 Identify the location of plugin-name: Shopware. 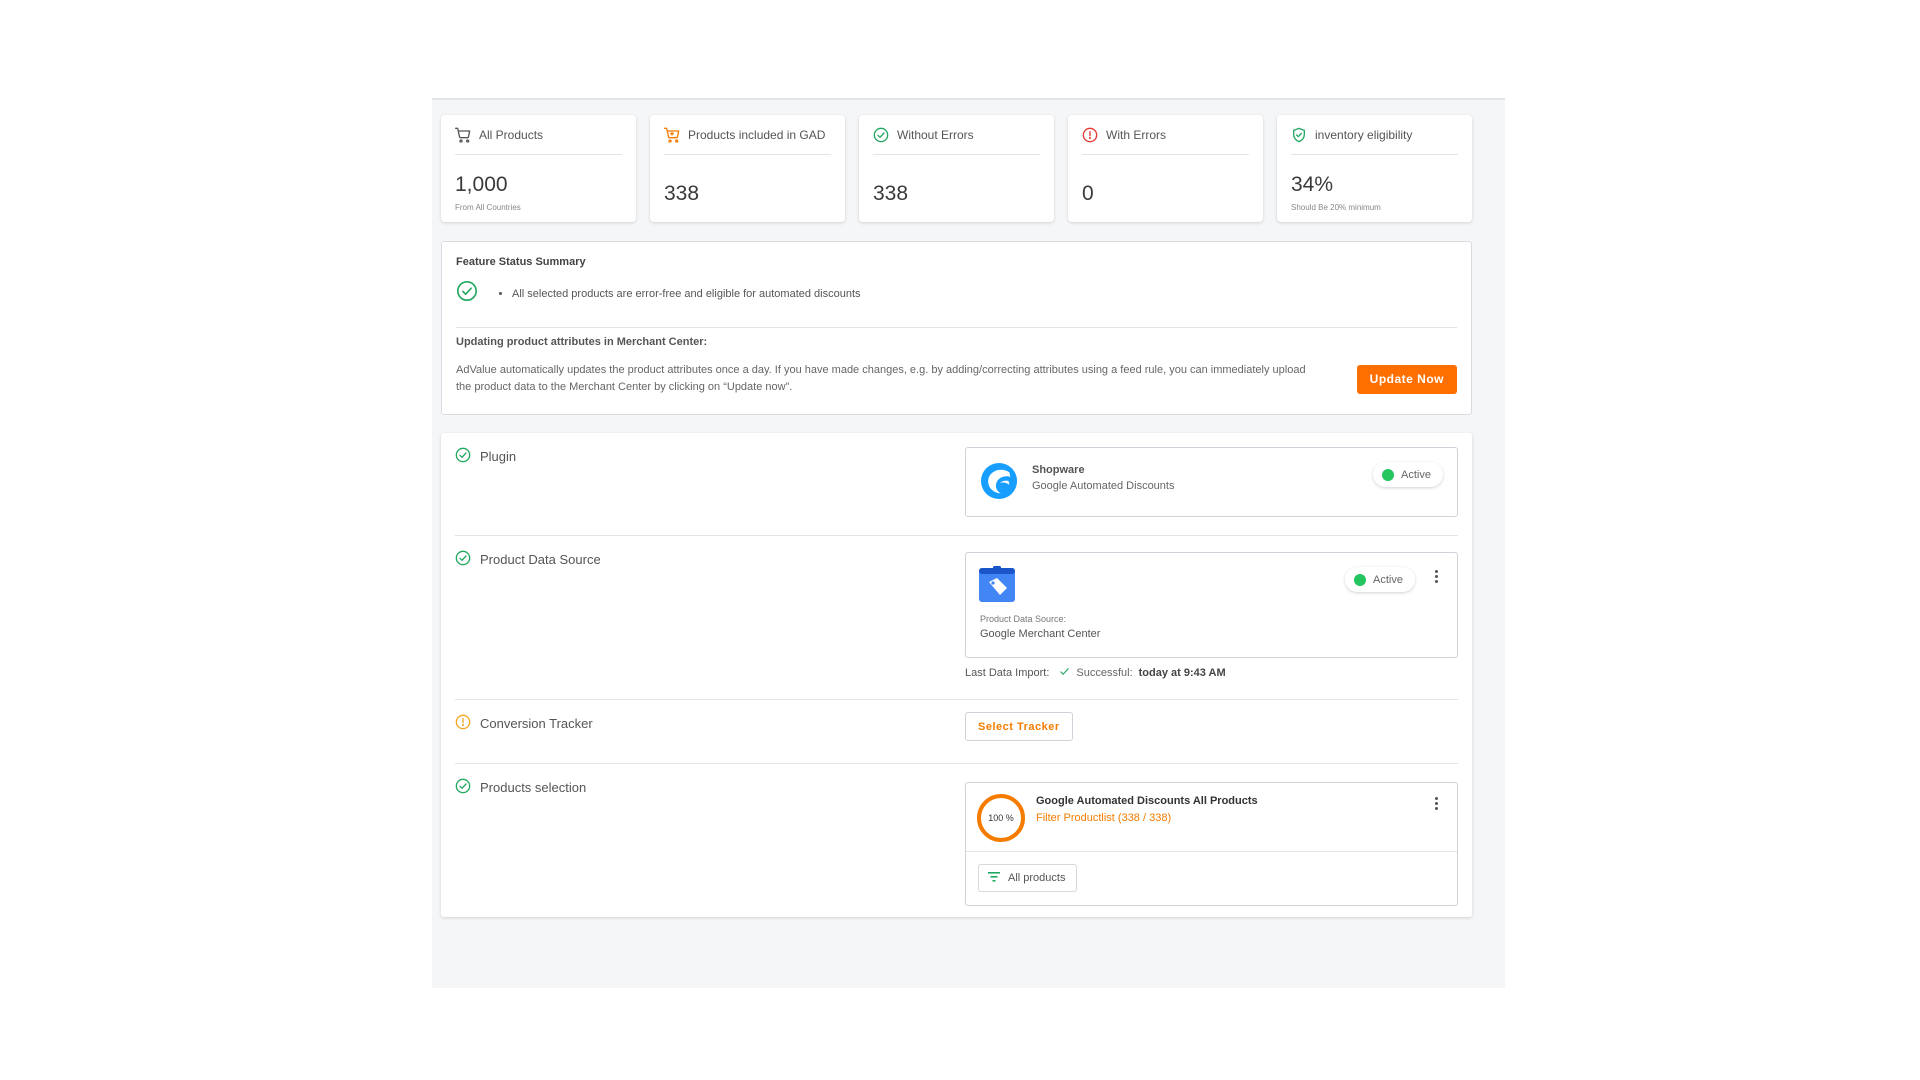
(1058, 470).